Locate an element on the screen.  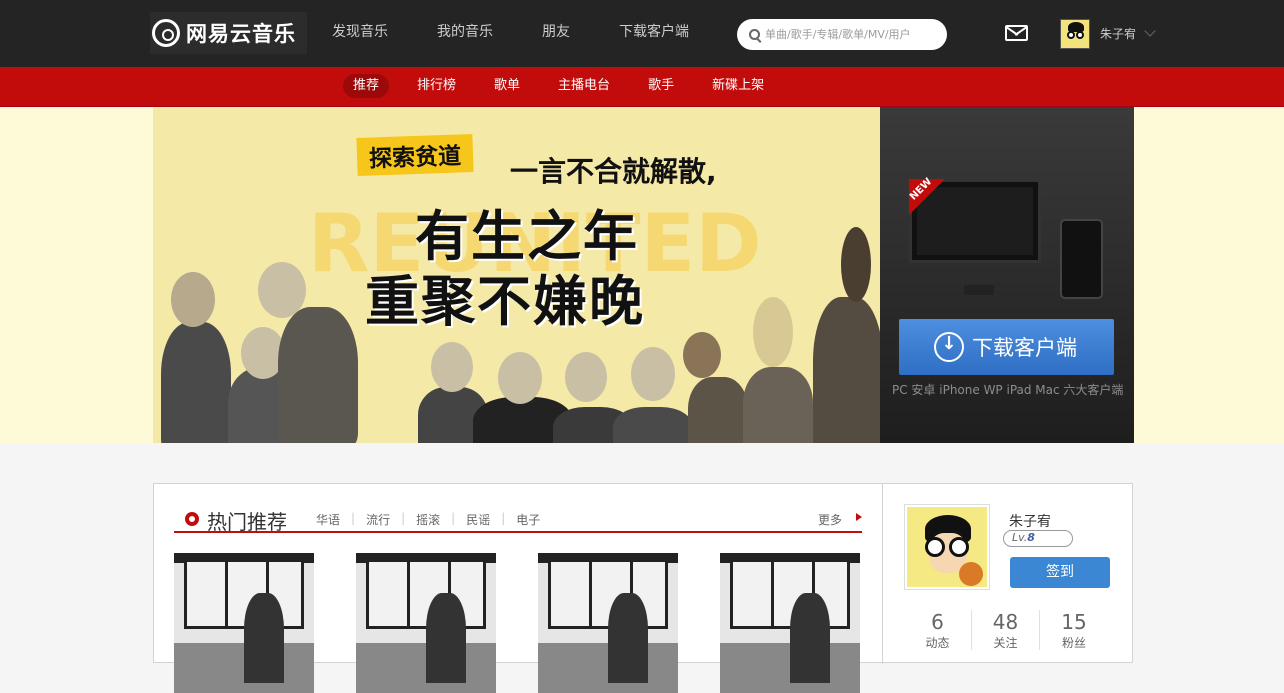
banner-subtitle: 一言不合就解散, is located at coordinates (613, 171).